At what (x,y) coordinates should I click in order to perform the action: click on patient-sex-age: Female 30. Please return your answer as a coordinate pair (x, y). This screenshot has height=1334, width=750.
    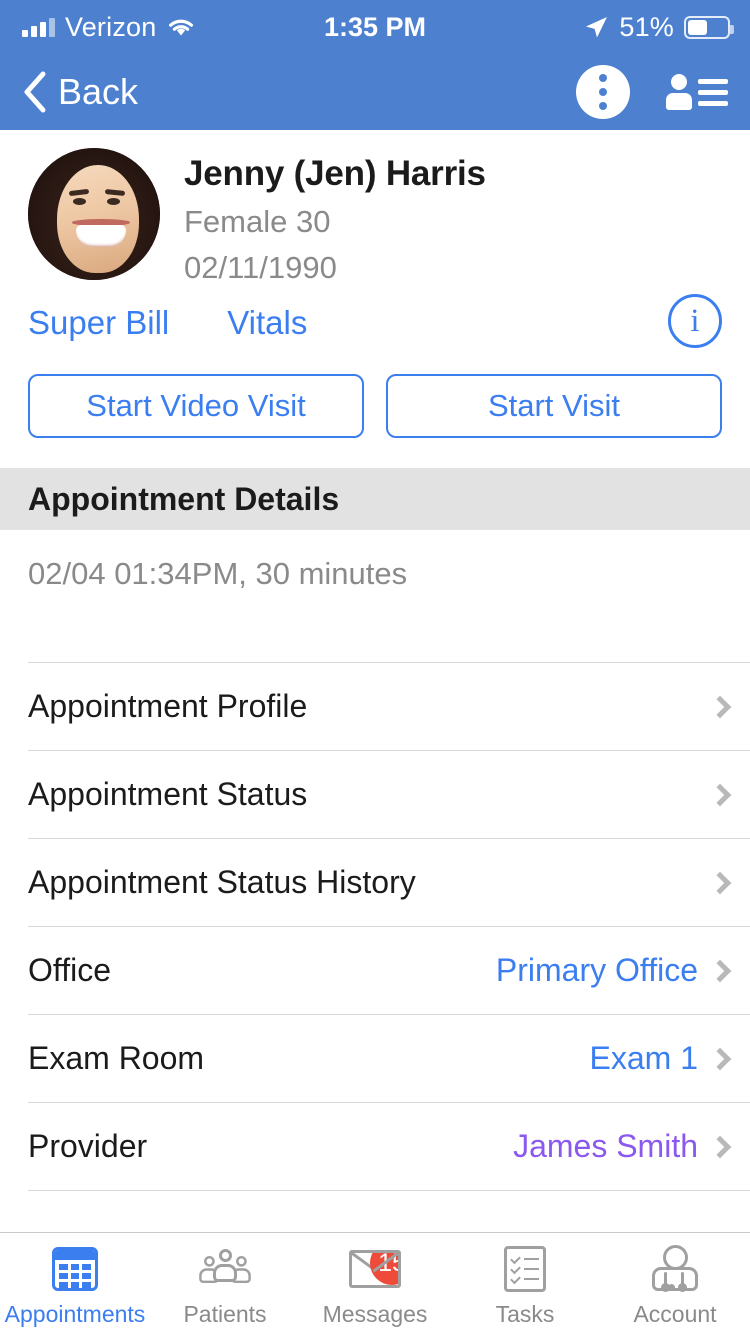
    Looking at the image, I should click on (257, 221).